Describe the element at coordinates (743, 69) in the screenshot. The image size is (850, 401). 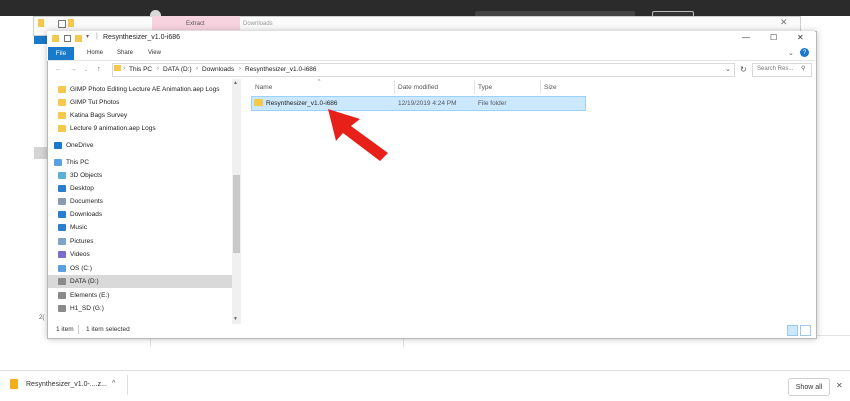
I see `refresh-icon: ↻` at that location.